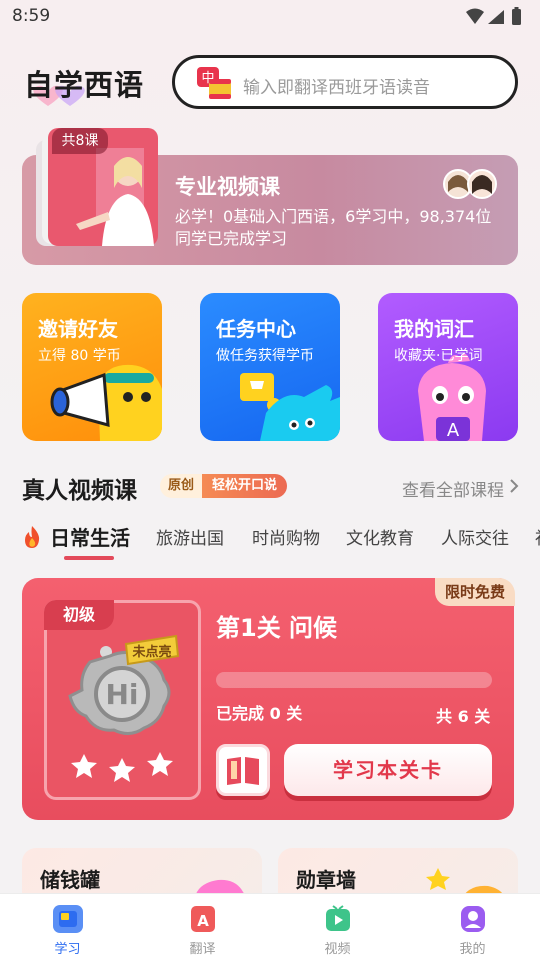 The height and width of the screenshot is (960, 540). Describe the element at coordinates (472, 949) in the screenshot. I see `tab-bar-profile-label: 我的` at that location.